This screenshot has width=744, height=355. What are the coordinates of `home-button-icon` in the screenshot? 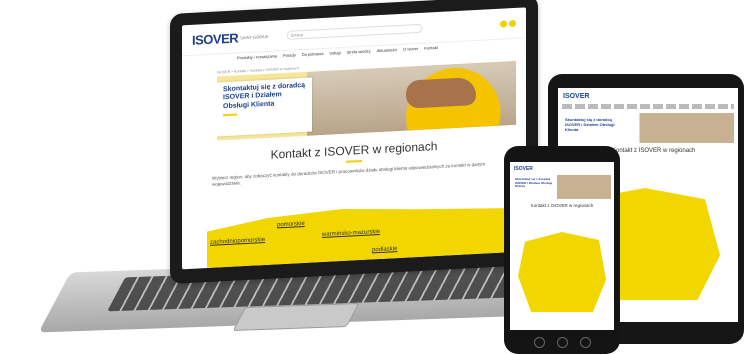 It's located at (562, 342).